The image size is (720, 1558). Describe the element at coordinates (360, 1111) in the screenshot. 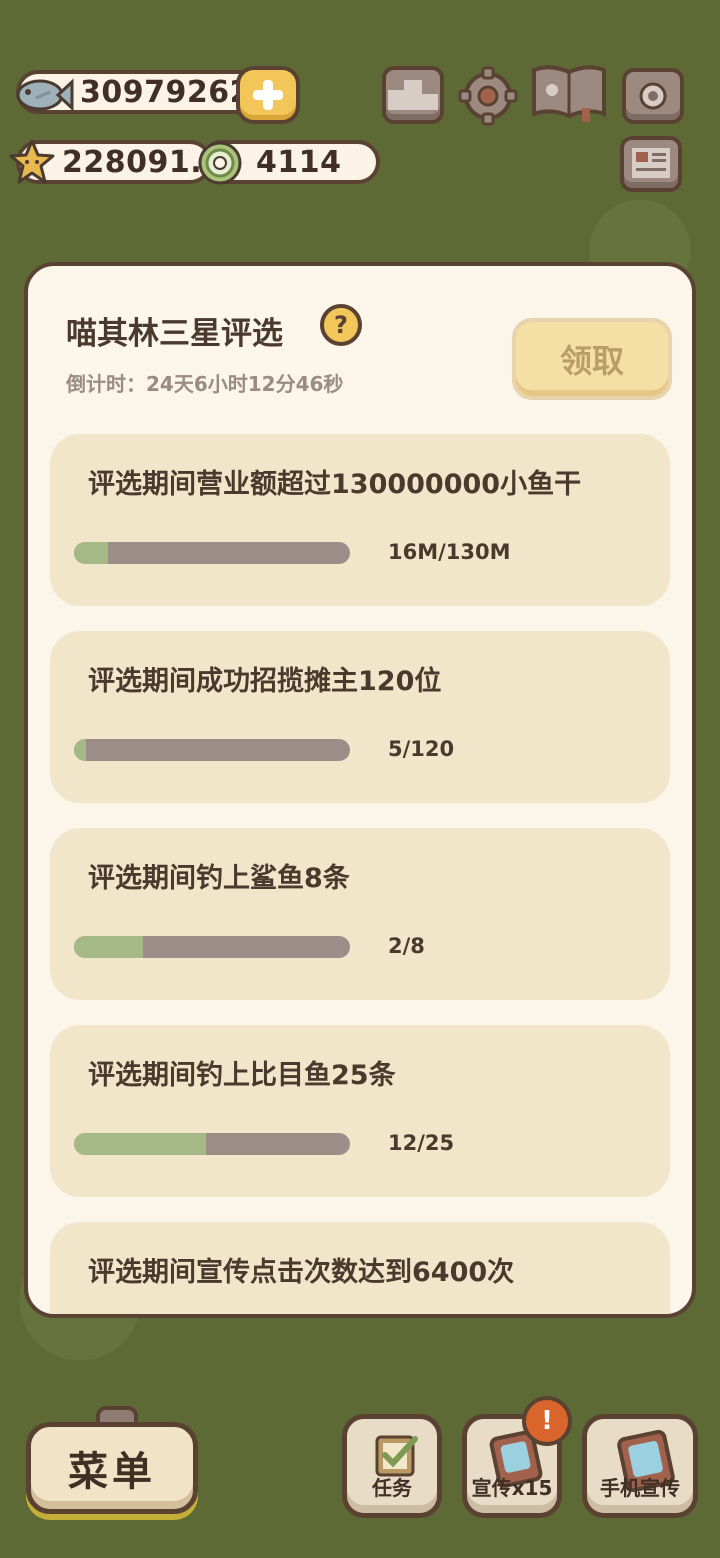

I see `task-card: 评选期间钓上比目鱼25条 12/25` at that location.